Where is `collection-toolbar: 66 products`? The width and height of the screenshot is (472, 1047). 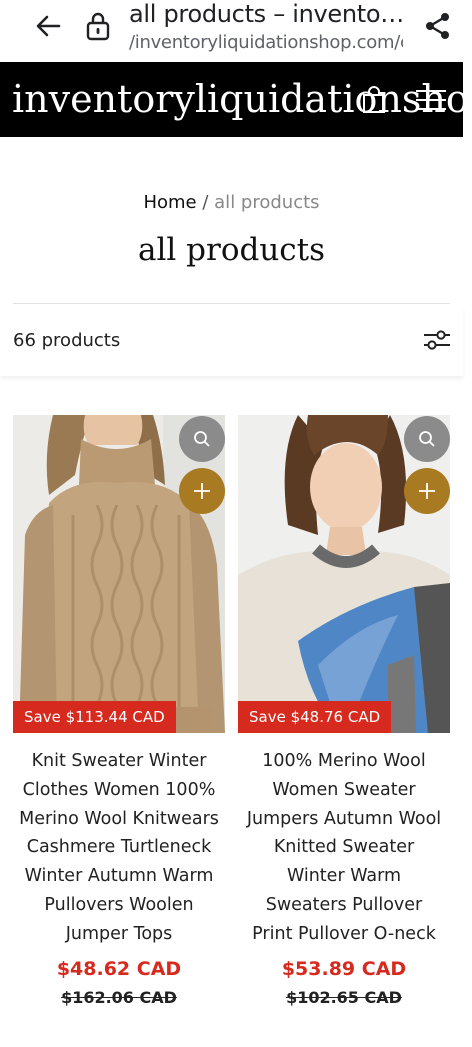 collection-toolbar: 66 products is located at coordinates (231, 340).